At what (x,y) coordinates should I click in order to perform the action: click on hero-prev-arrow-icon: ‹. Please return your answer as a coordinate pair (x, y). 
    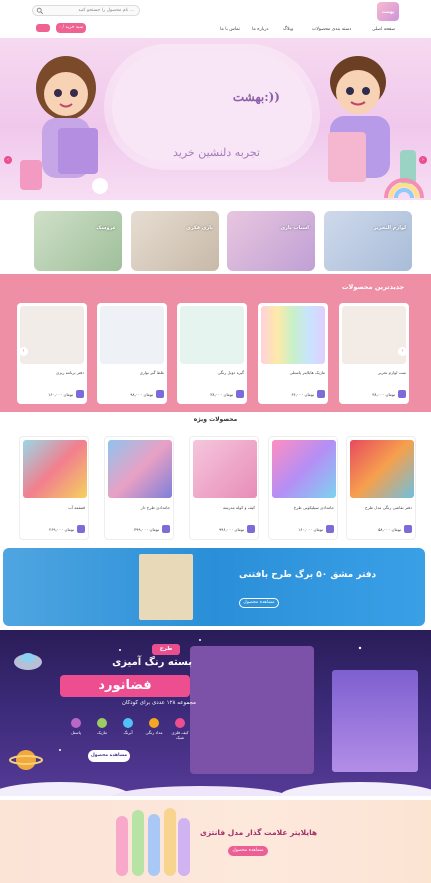
    Looking at the image, I should click on (8, 160).